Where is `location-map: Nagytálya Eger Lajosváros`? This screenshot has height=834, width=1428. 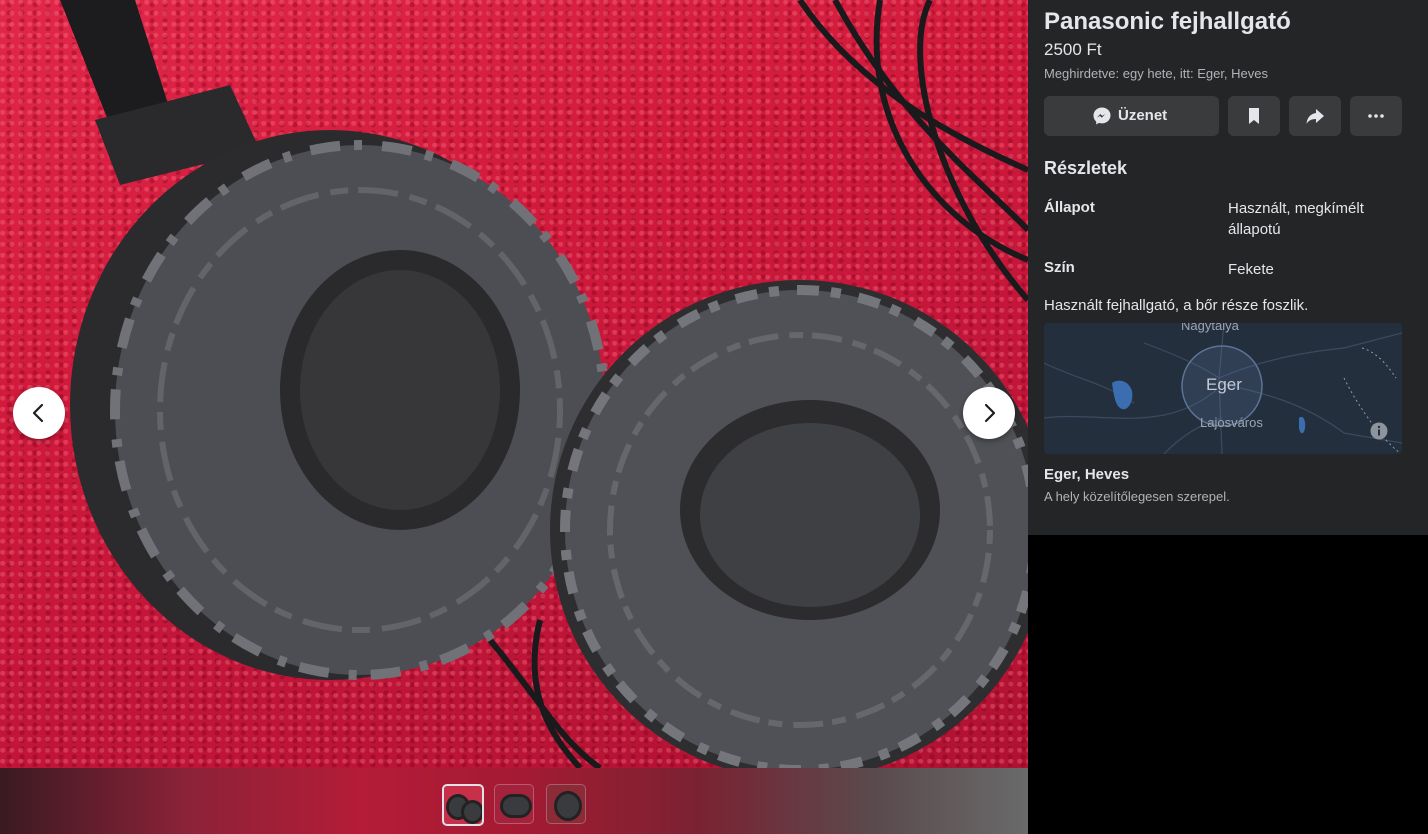 location-map: Nagytálya Eger Lajosváros is located at coordinates (1223, 388).